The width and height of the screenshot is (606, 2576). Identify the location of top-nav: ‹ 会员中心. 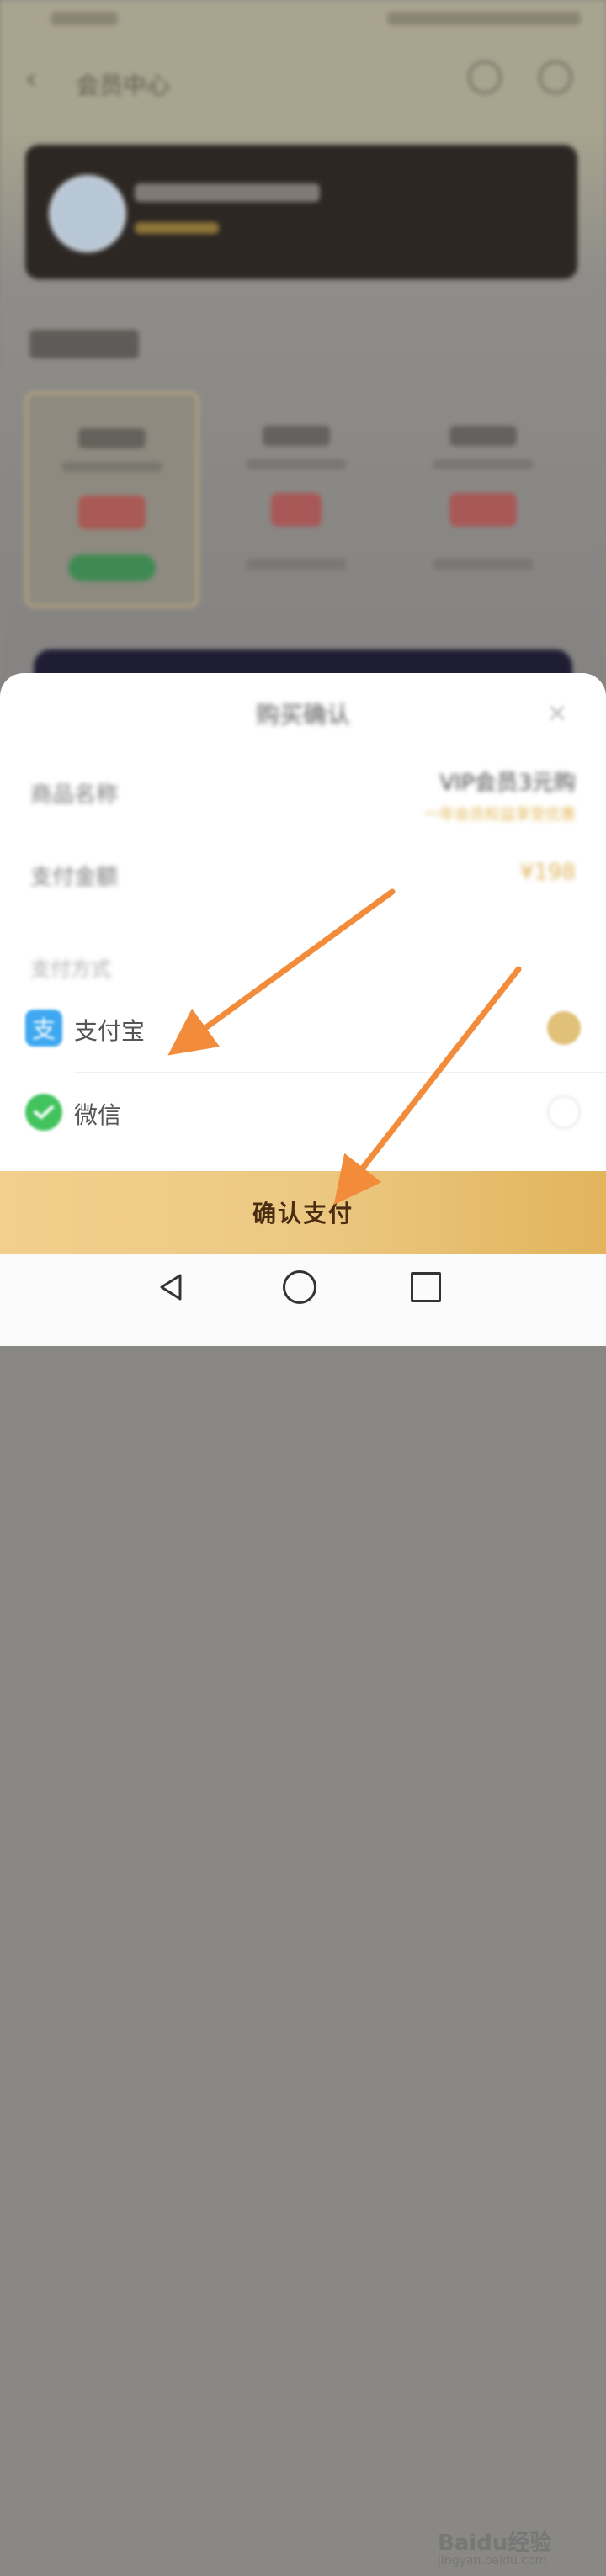
(303, 77).